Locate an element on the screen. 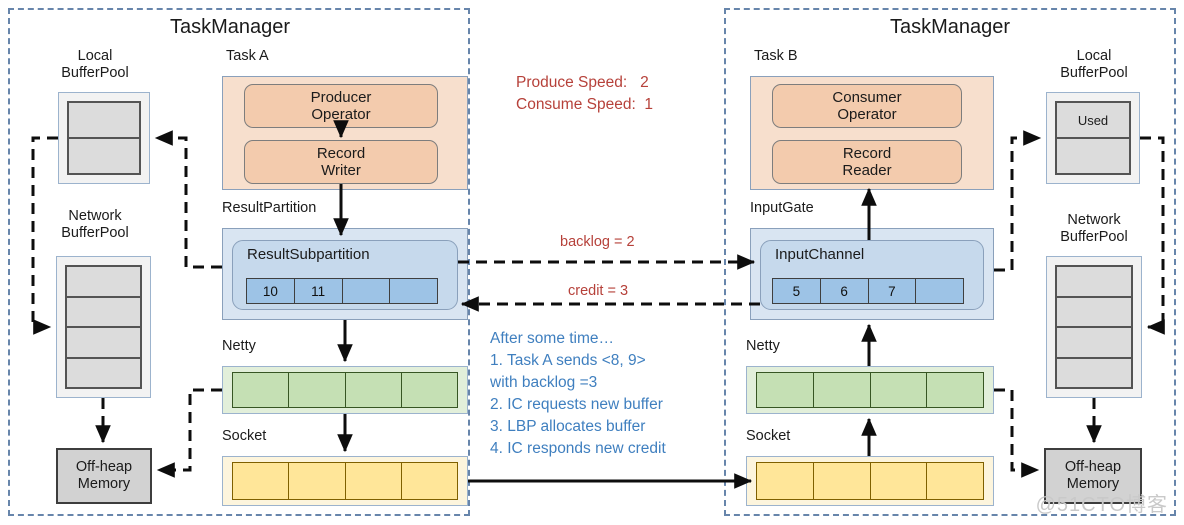 This screenshot has height=525, width=1184. left-network-bufferpool is located at coordinates (103, 327).